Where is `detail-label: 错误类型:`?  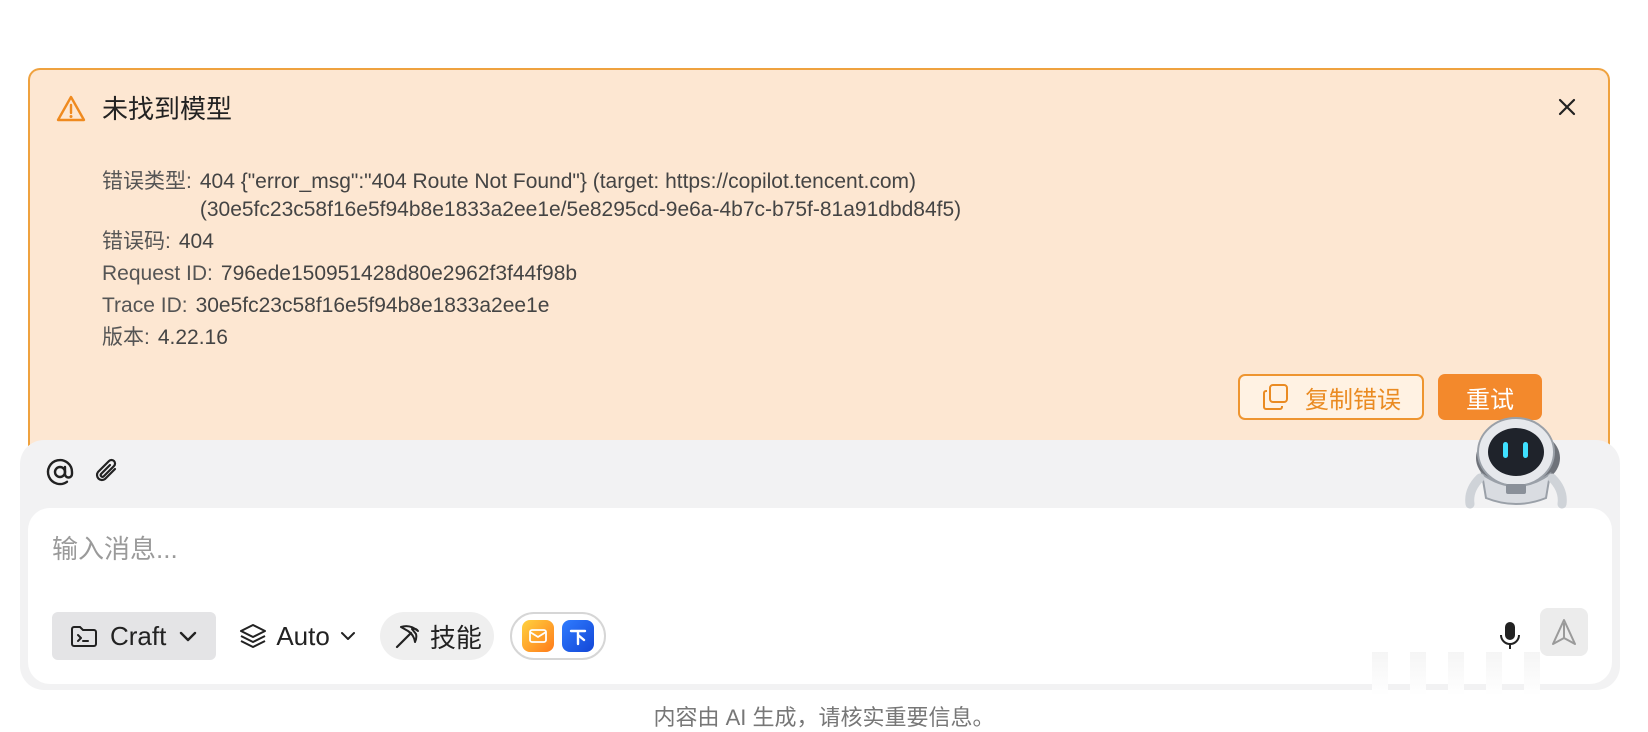 detail-label: 错误类型: is located at coordinates (147, 181).